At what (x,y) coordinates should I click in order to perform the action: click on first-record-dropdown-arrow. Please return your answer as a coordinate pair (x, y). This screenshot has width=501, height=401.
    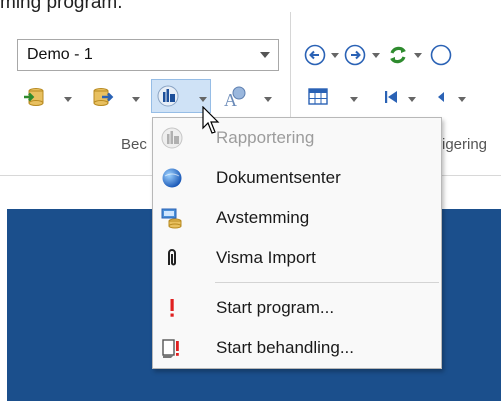
    Looking at the image, I should click on (412, 99).